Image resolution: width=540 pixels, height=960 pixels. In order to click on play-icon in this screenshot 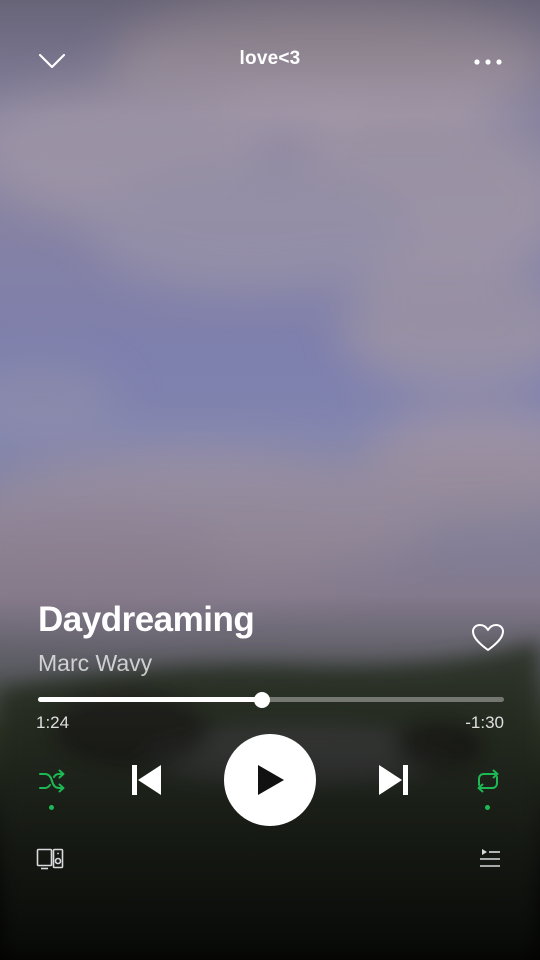, I will do `click(271, 780)`.